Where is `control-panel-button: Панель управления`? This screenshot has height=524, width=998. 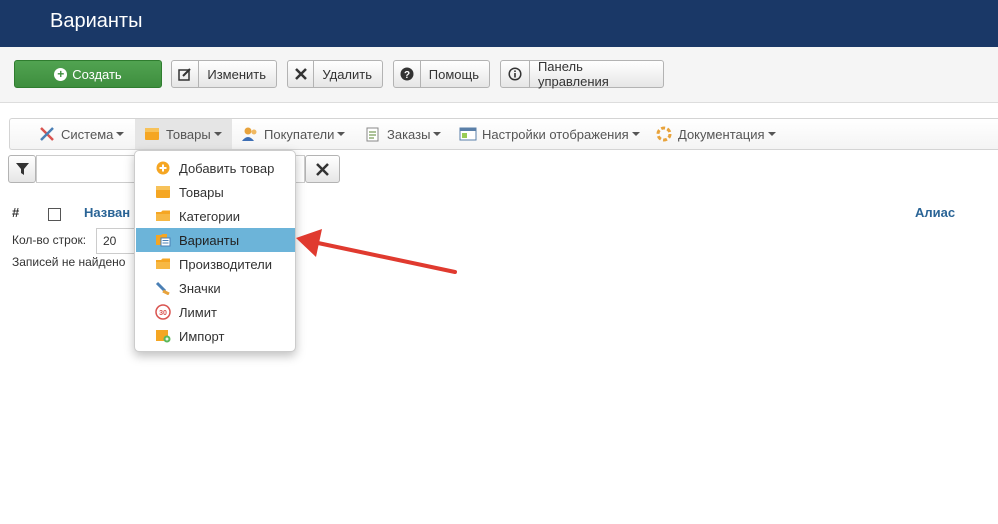 control-panel-button: Панель управления is located at coordinates (582, 74).